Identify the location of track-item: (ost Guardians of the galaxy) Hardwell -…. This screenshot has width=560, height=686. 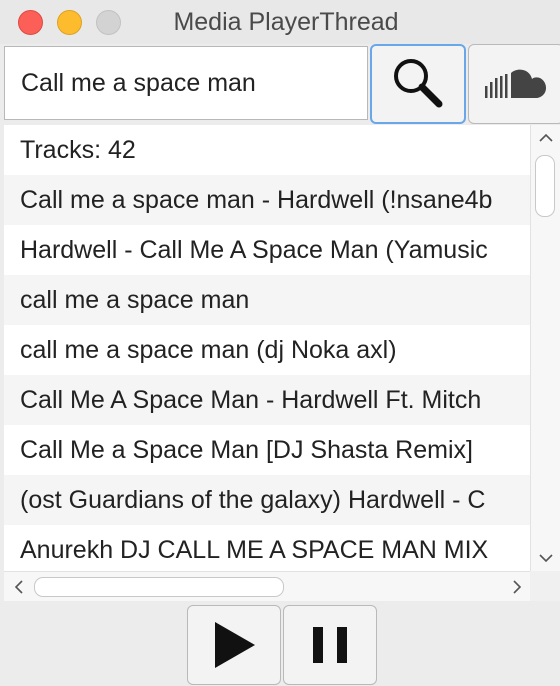
(267, 500).